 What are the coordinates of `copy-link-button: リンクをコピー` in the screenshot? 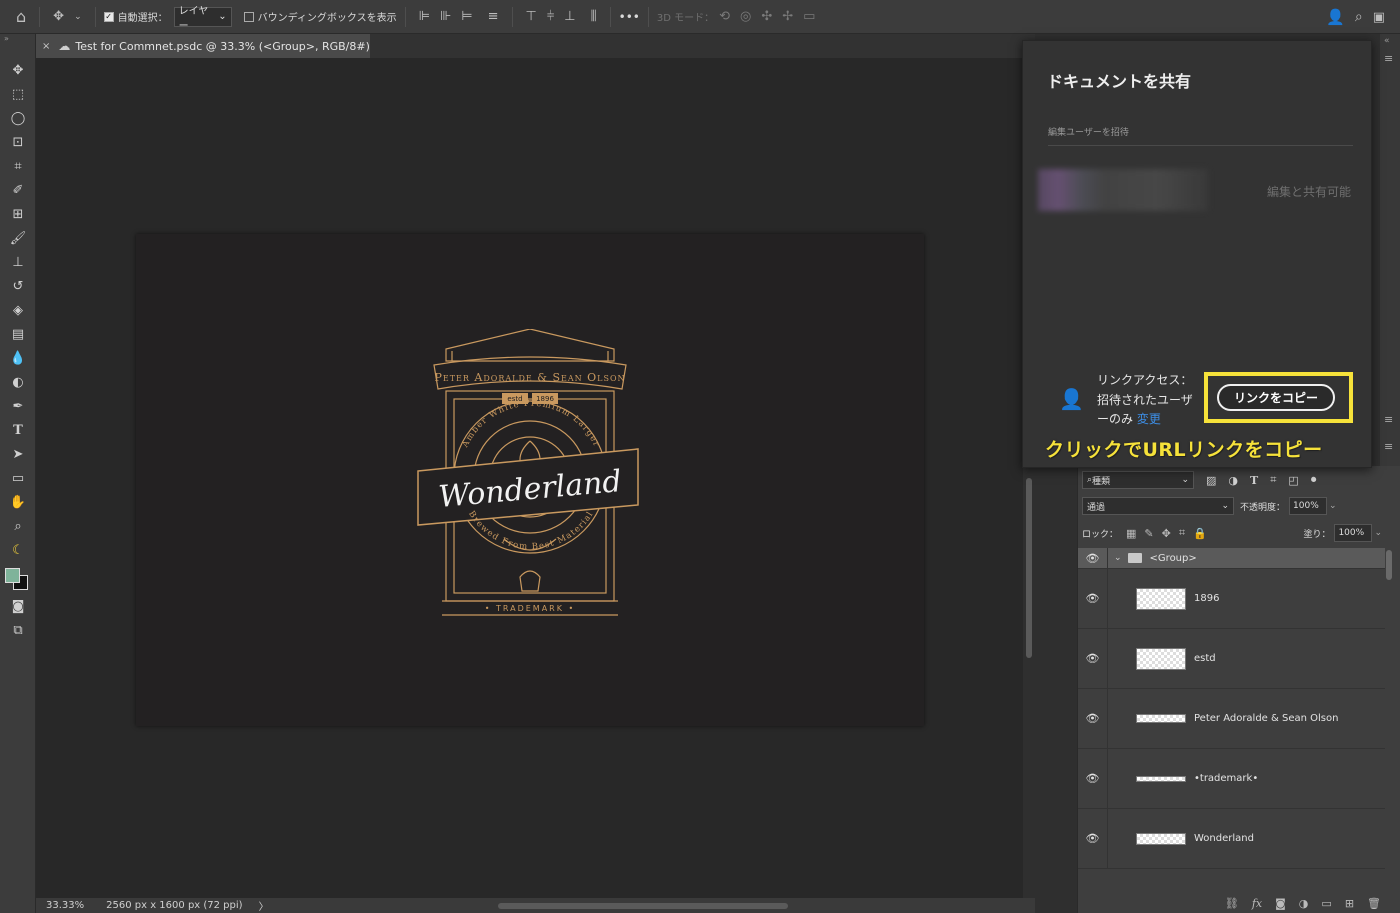 It's located at (1276, 397).